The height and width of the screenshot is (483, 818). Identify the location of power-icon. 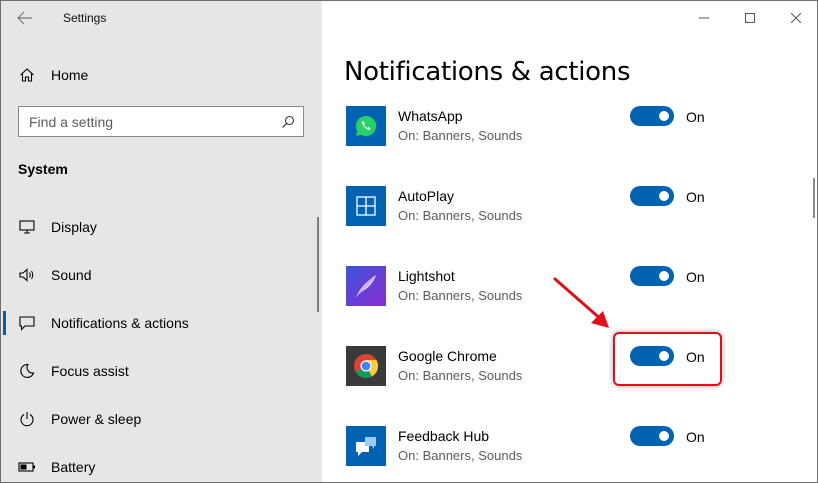
(27, 419).